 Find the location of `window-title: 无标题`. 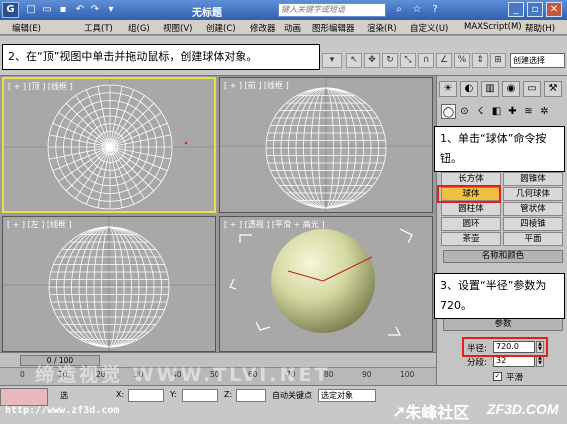

window-title: 无标题 is located at coordinates (207, 13).